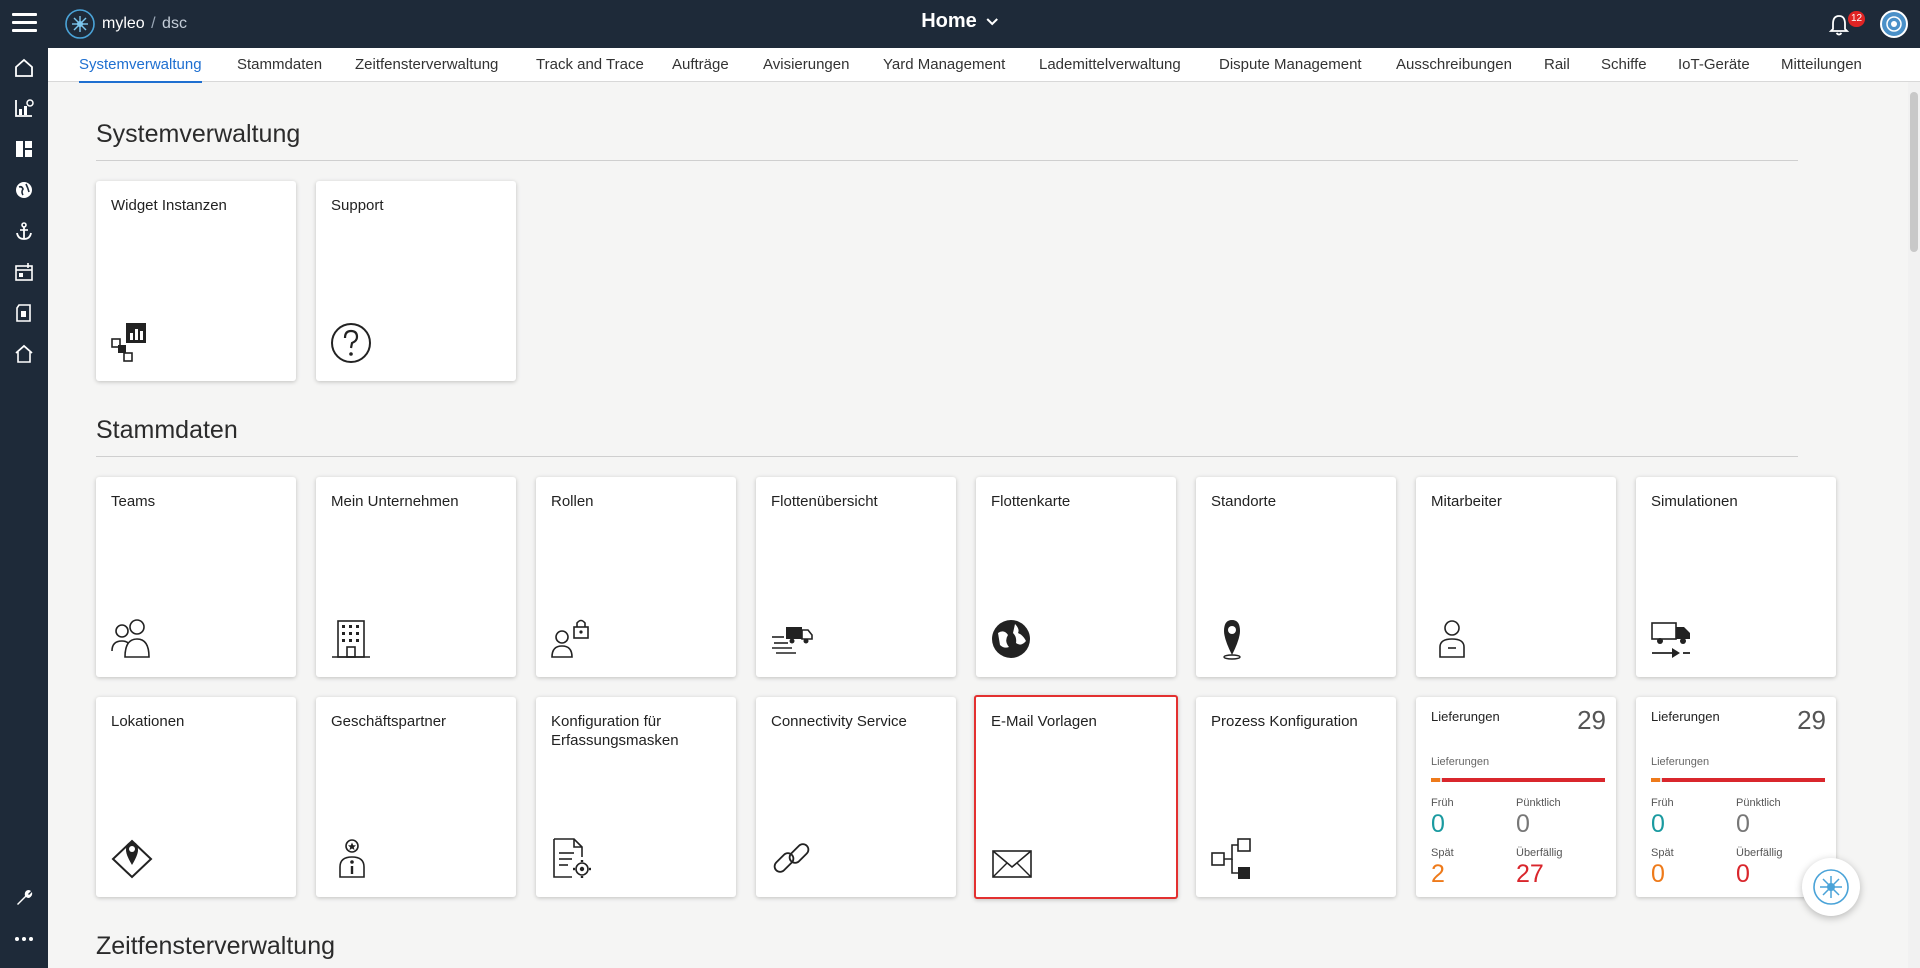 The width and height of the screenshot is (1920, 968). What do you see at coordinates (615, 731) in the screenshot?
I see `card-title: Konfiguration für Erfassungsmasken` at bounding box center [615, 731].